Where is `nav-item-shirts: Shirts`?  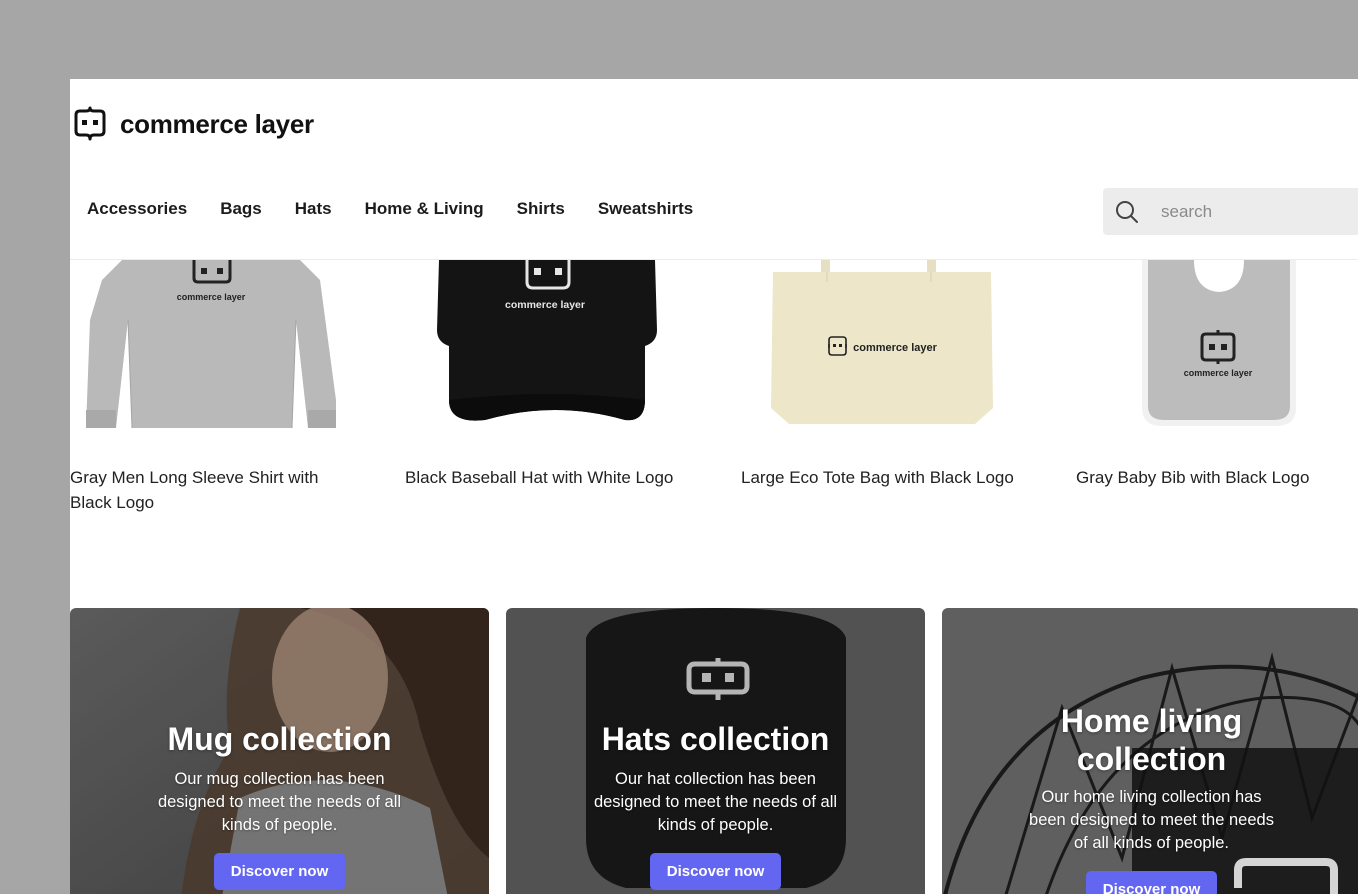
nav-item-shirts: Shirts is located at coordinates (541, 209).